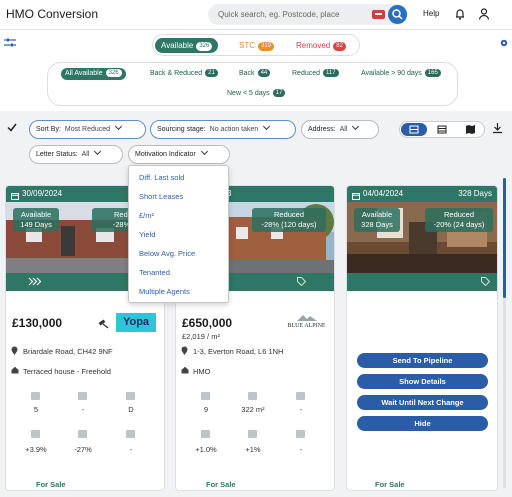 This screenshot has height=497, width=512. I want to click on app-title: HMO Conversion, so click(52, 14).